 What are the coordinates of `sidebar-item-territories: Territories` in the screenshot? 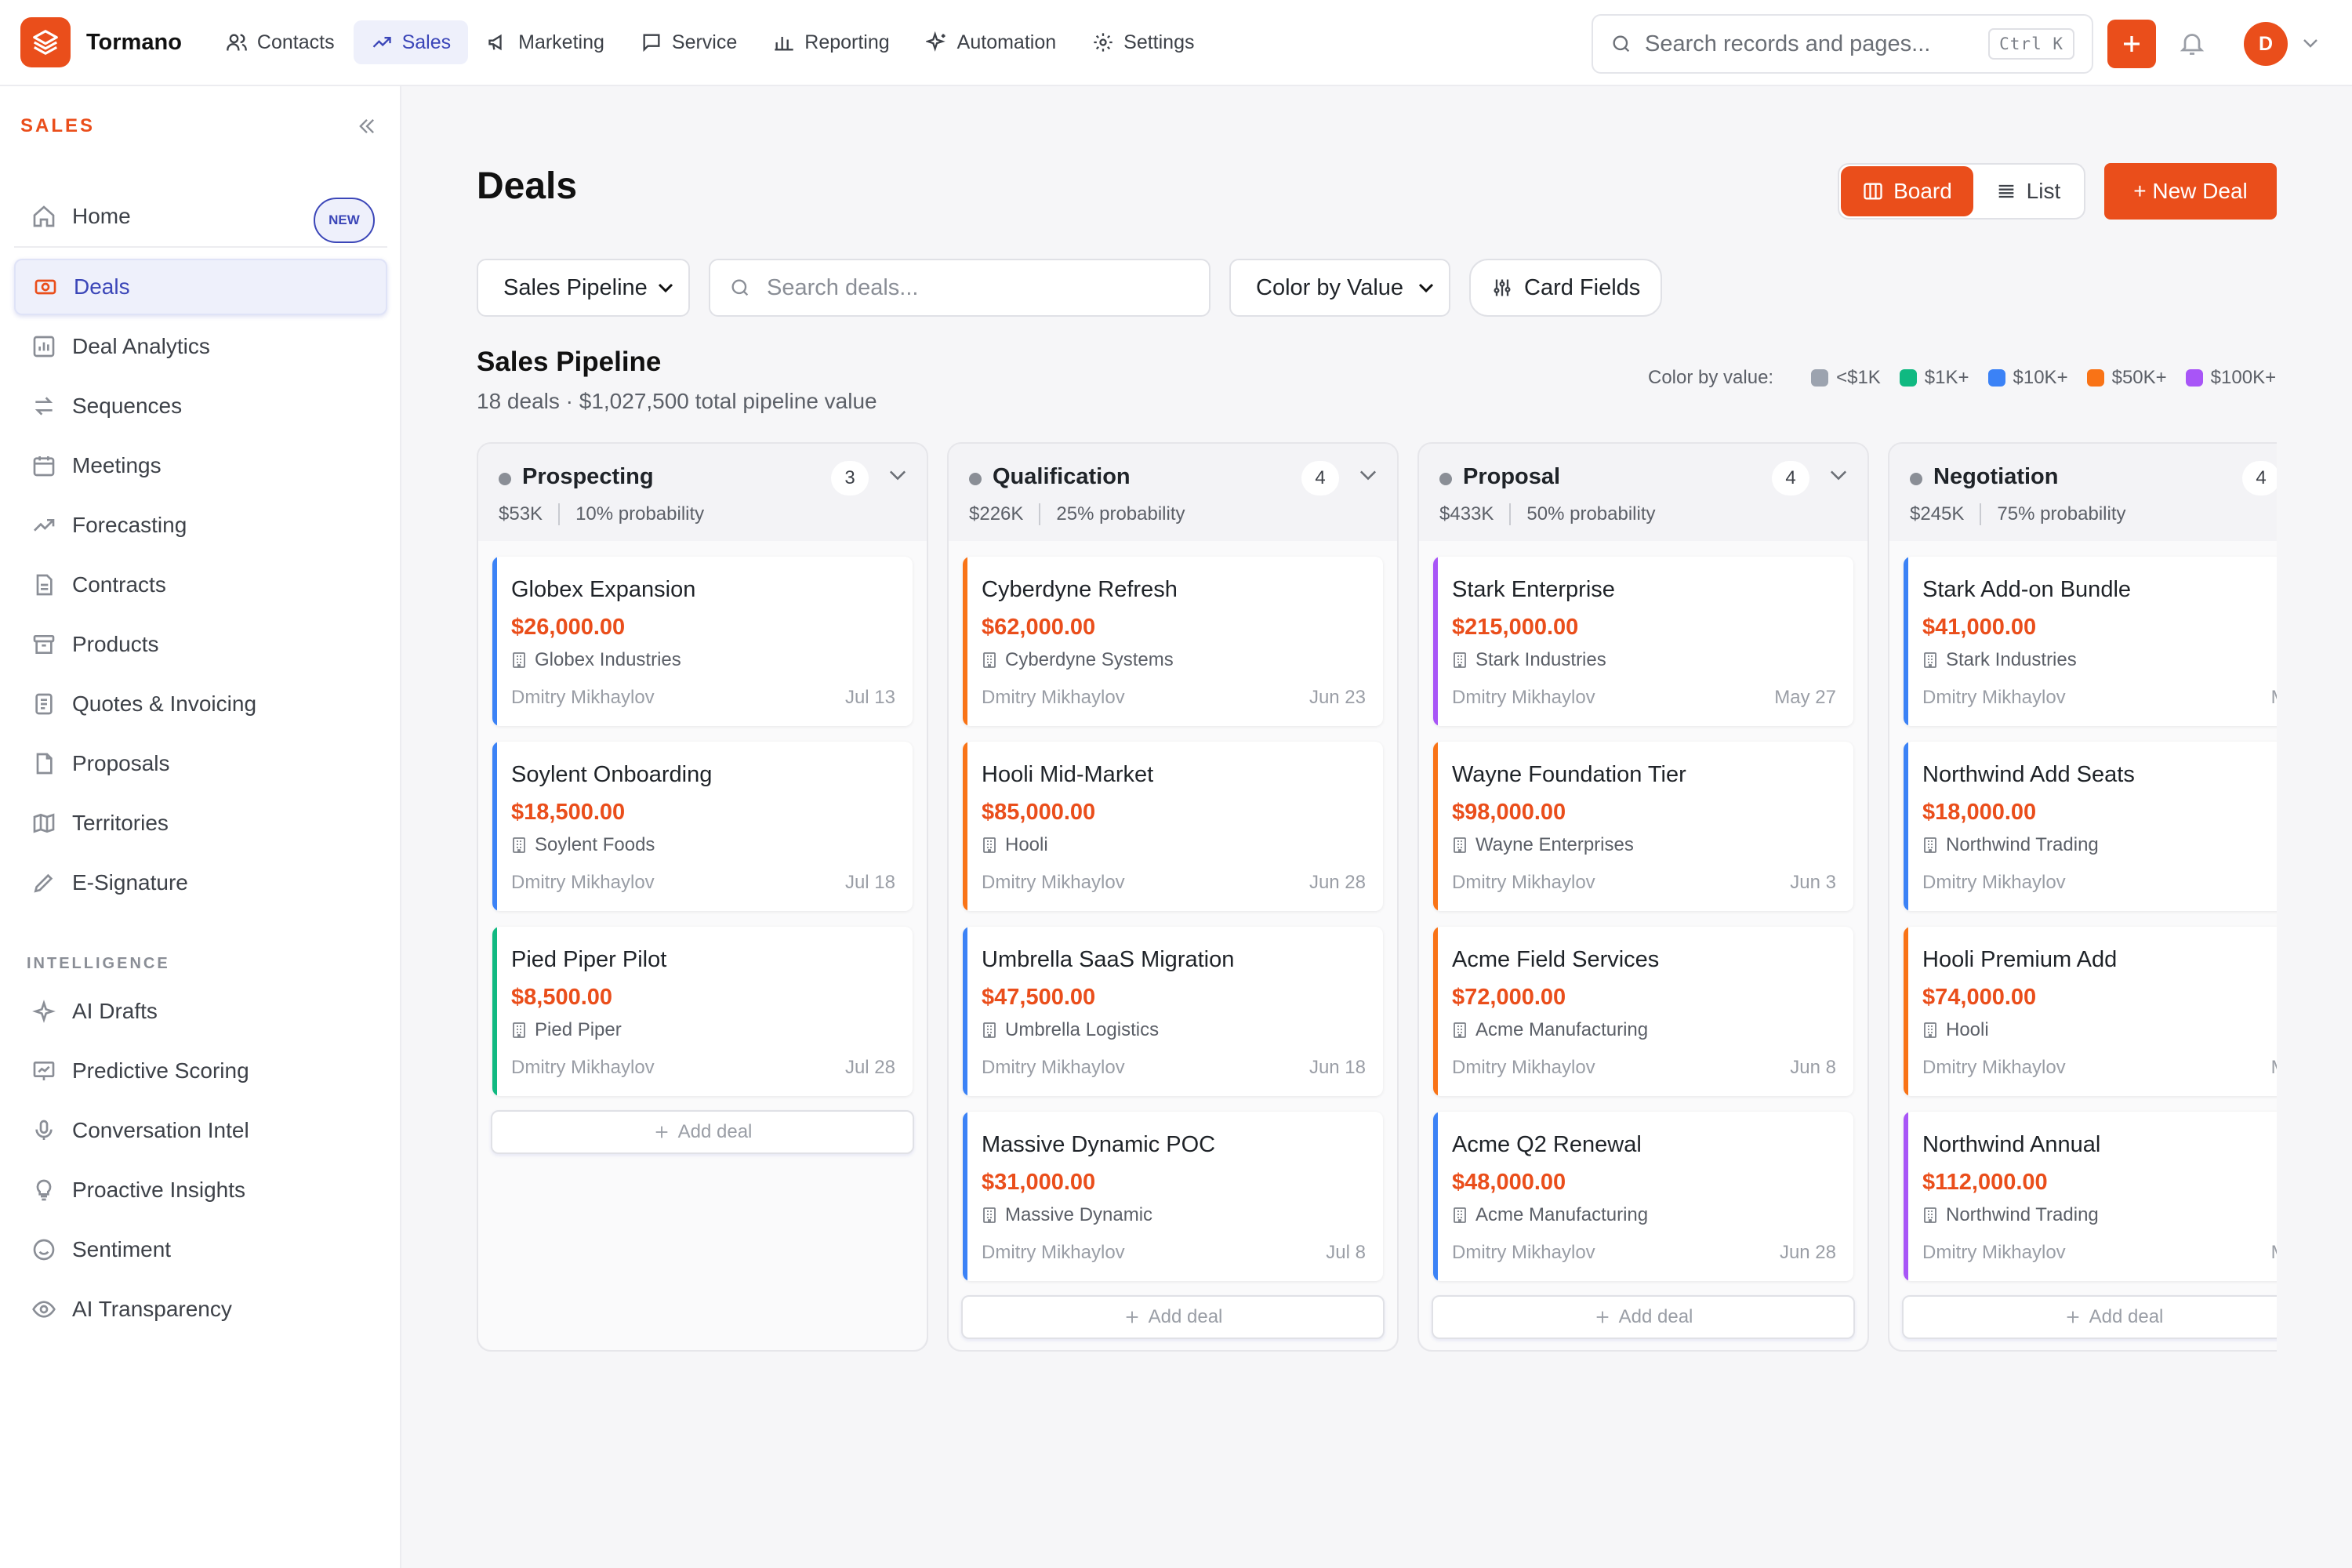 It's located at (200, 823).